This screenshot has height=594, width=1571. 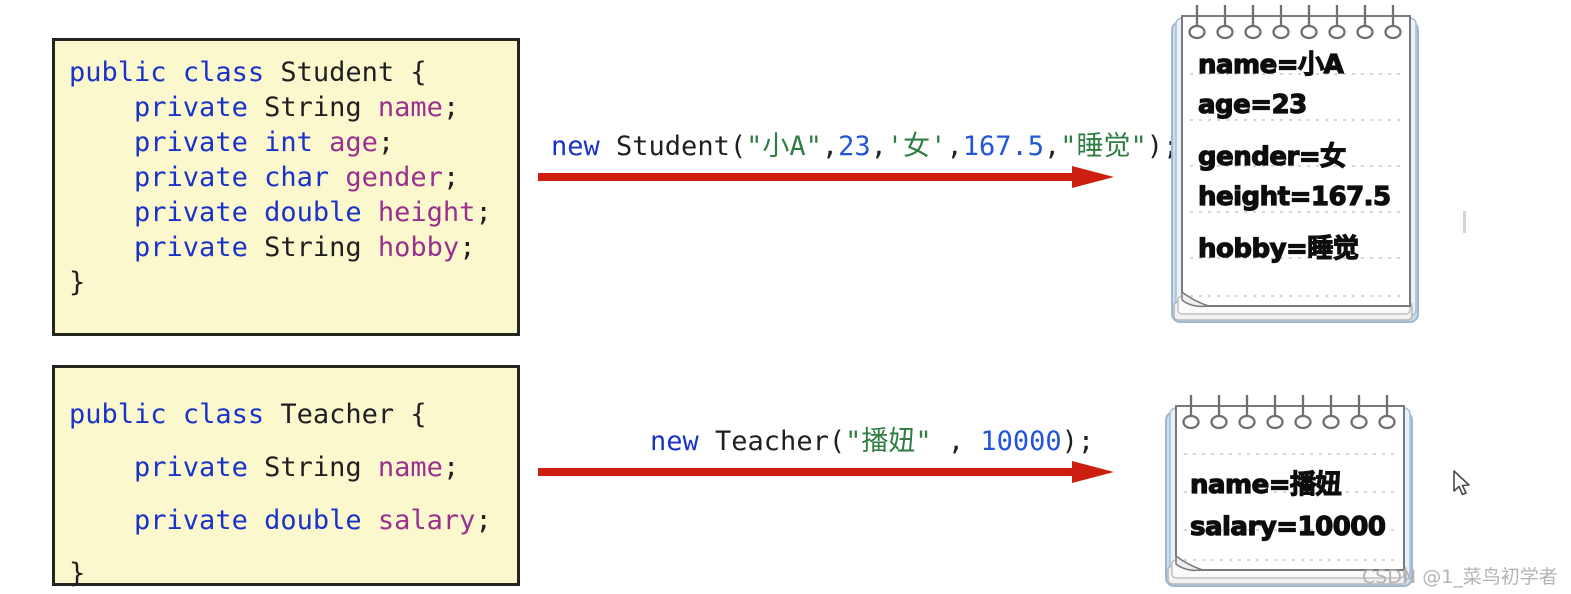 What do you see at coordinates (1460, 577) in the screenshot?
I see `csdn-watermark: CSDN @1_菜鸟初学者` at bounding box center [1460, 577].